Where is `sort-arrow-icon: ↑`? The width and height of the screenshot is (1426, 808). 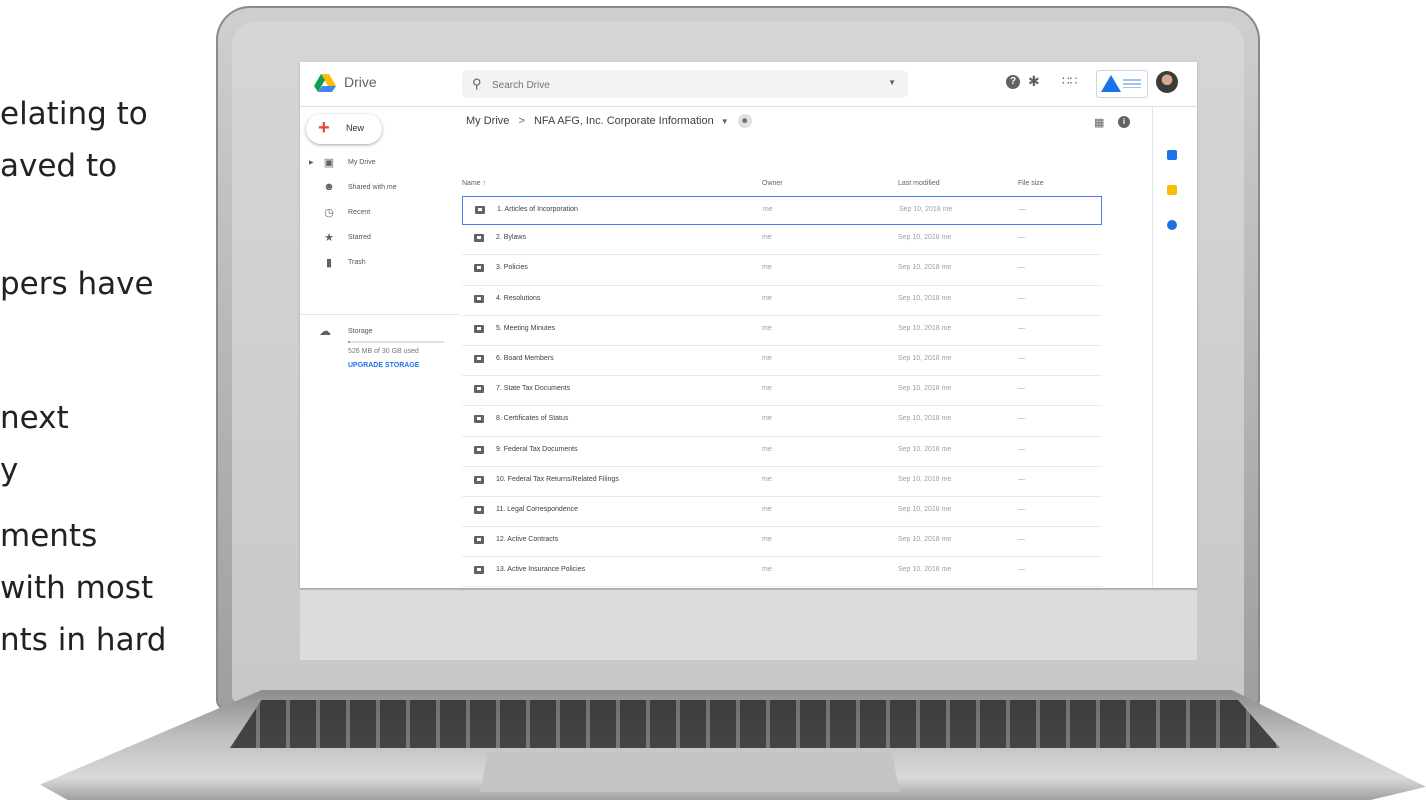 sort-arrow-icon: ↑ is located at coordinates (485, 183).